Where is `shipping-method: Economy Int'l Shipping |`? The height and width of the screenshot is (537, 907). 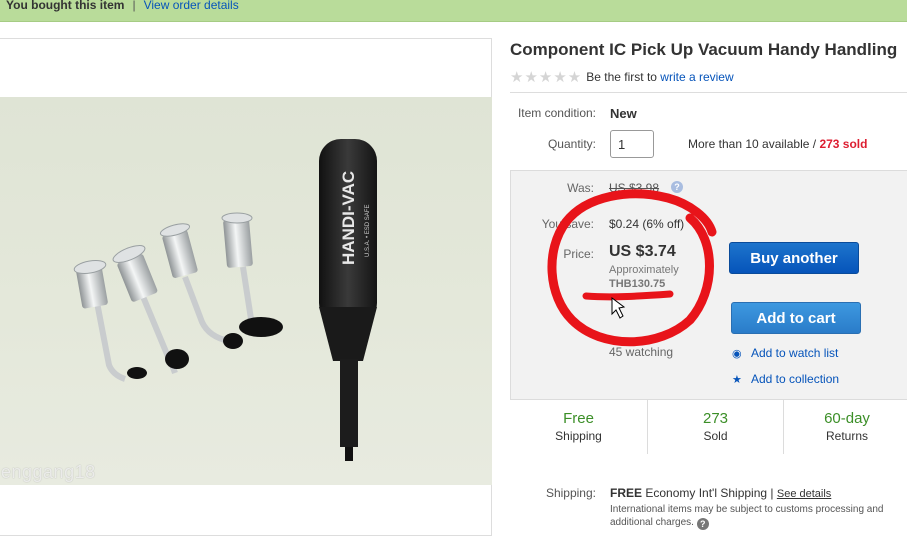 shipping-method: Economy Int'l Shipping | is located at coordinates (709, 493).